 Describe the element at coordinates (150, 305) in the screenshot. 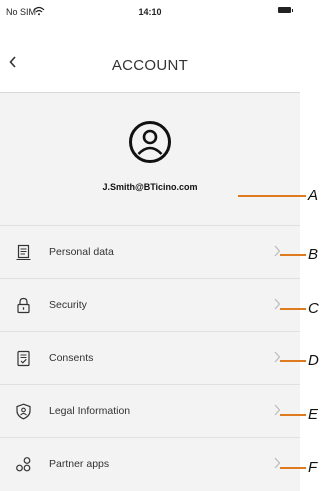

I see `menu-item-security: Security` at that location.